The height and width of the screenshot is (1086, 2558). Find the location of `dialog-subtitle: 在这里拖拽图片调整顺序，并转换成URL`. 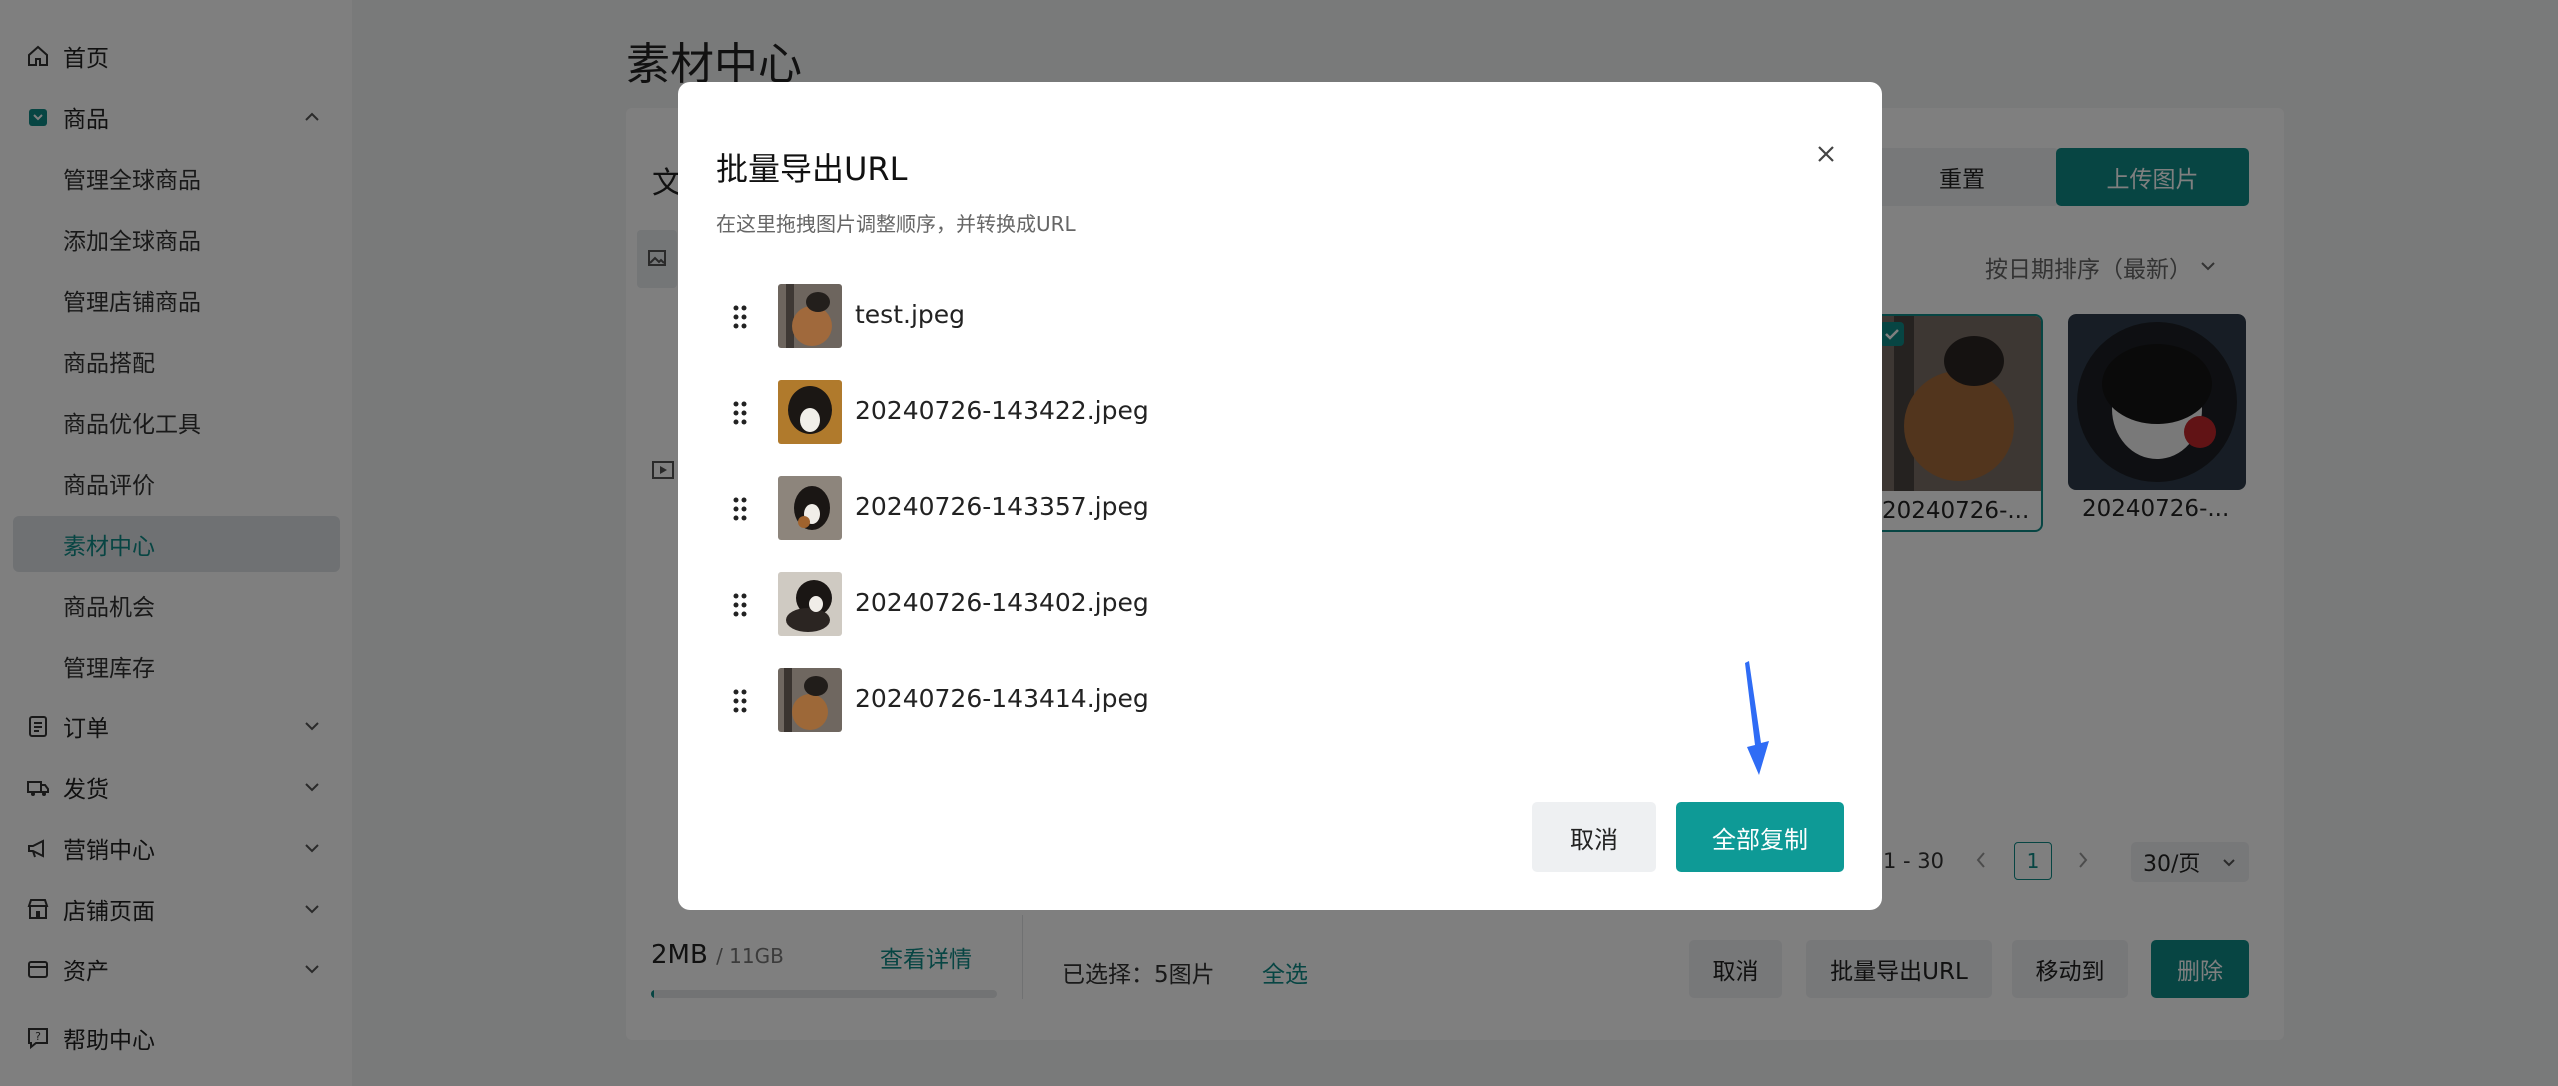

dialog-subtitle: 在这里拖拽图片调整顺序，并转换成URL is located at coordinates (896, 224).